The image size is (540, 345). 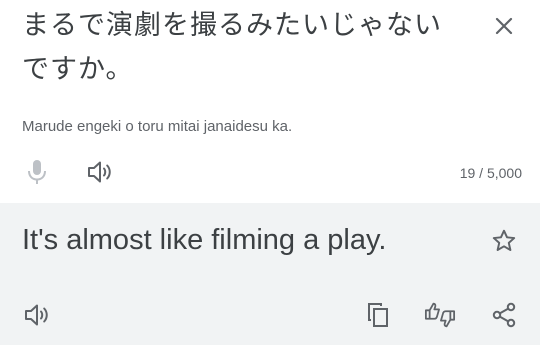 I want to click on microphone-button, so click(x=37, y=172).